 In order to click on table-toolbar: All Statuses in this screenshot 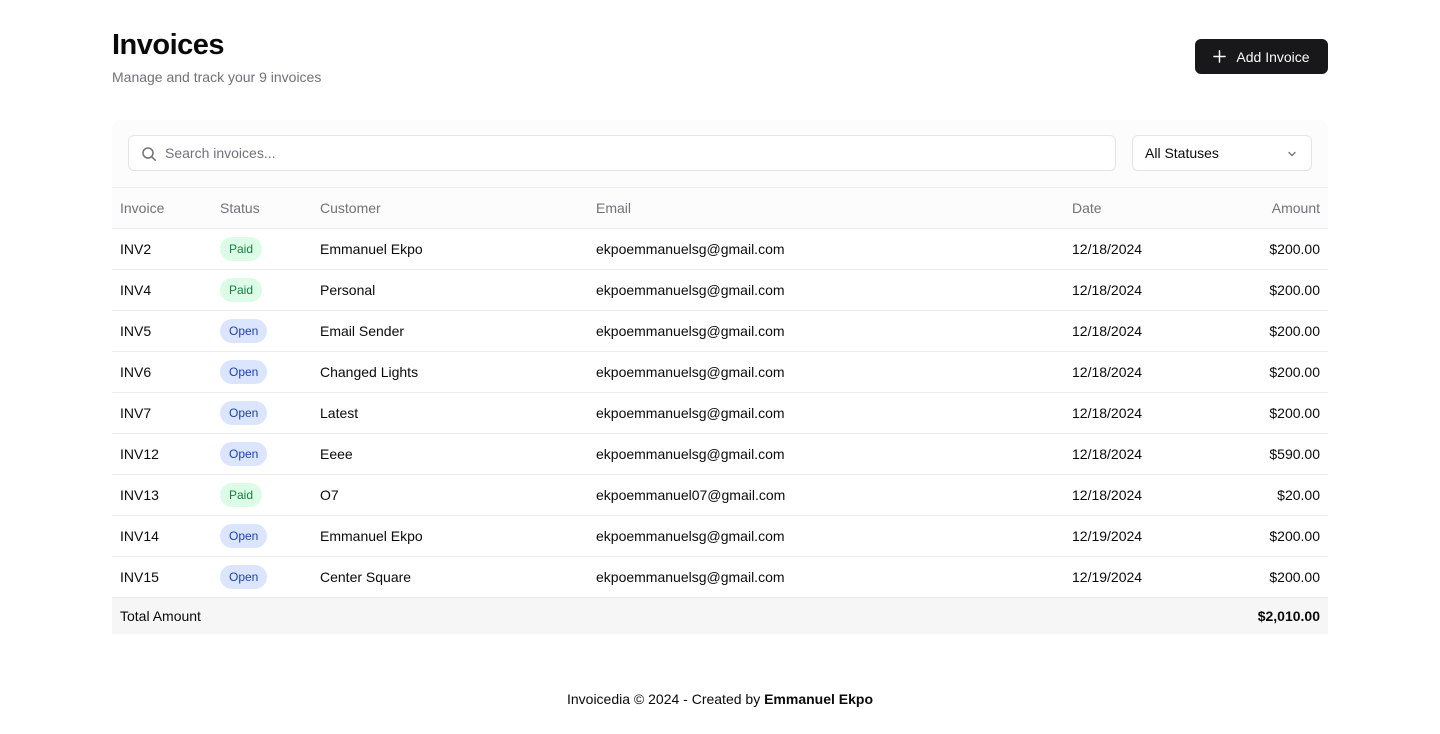, I will do `click(720, 153)`.